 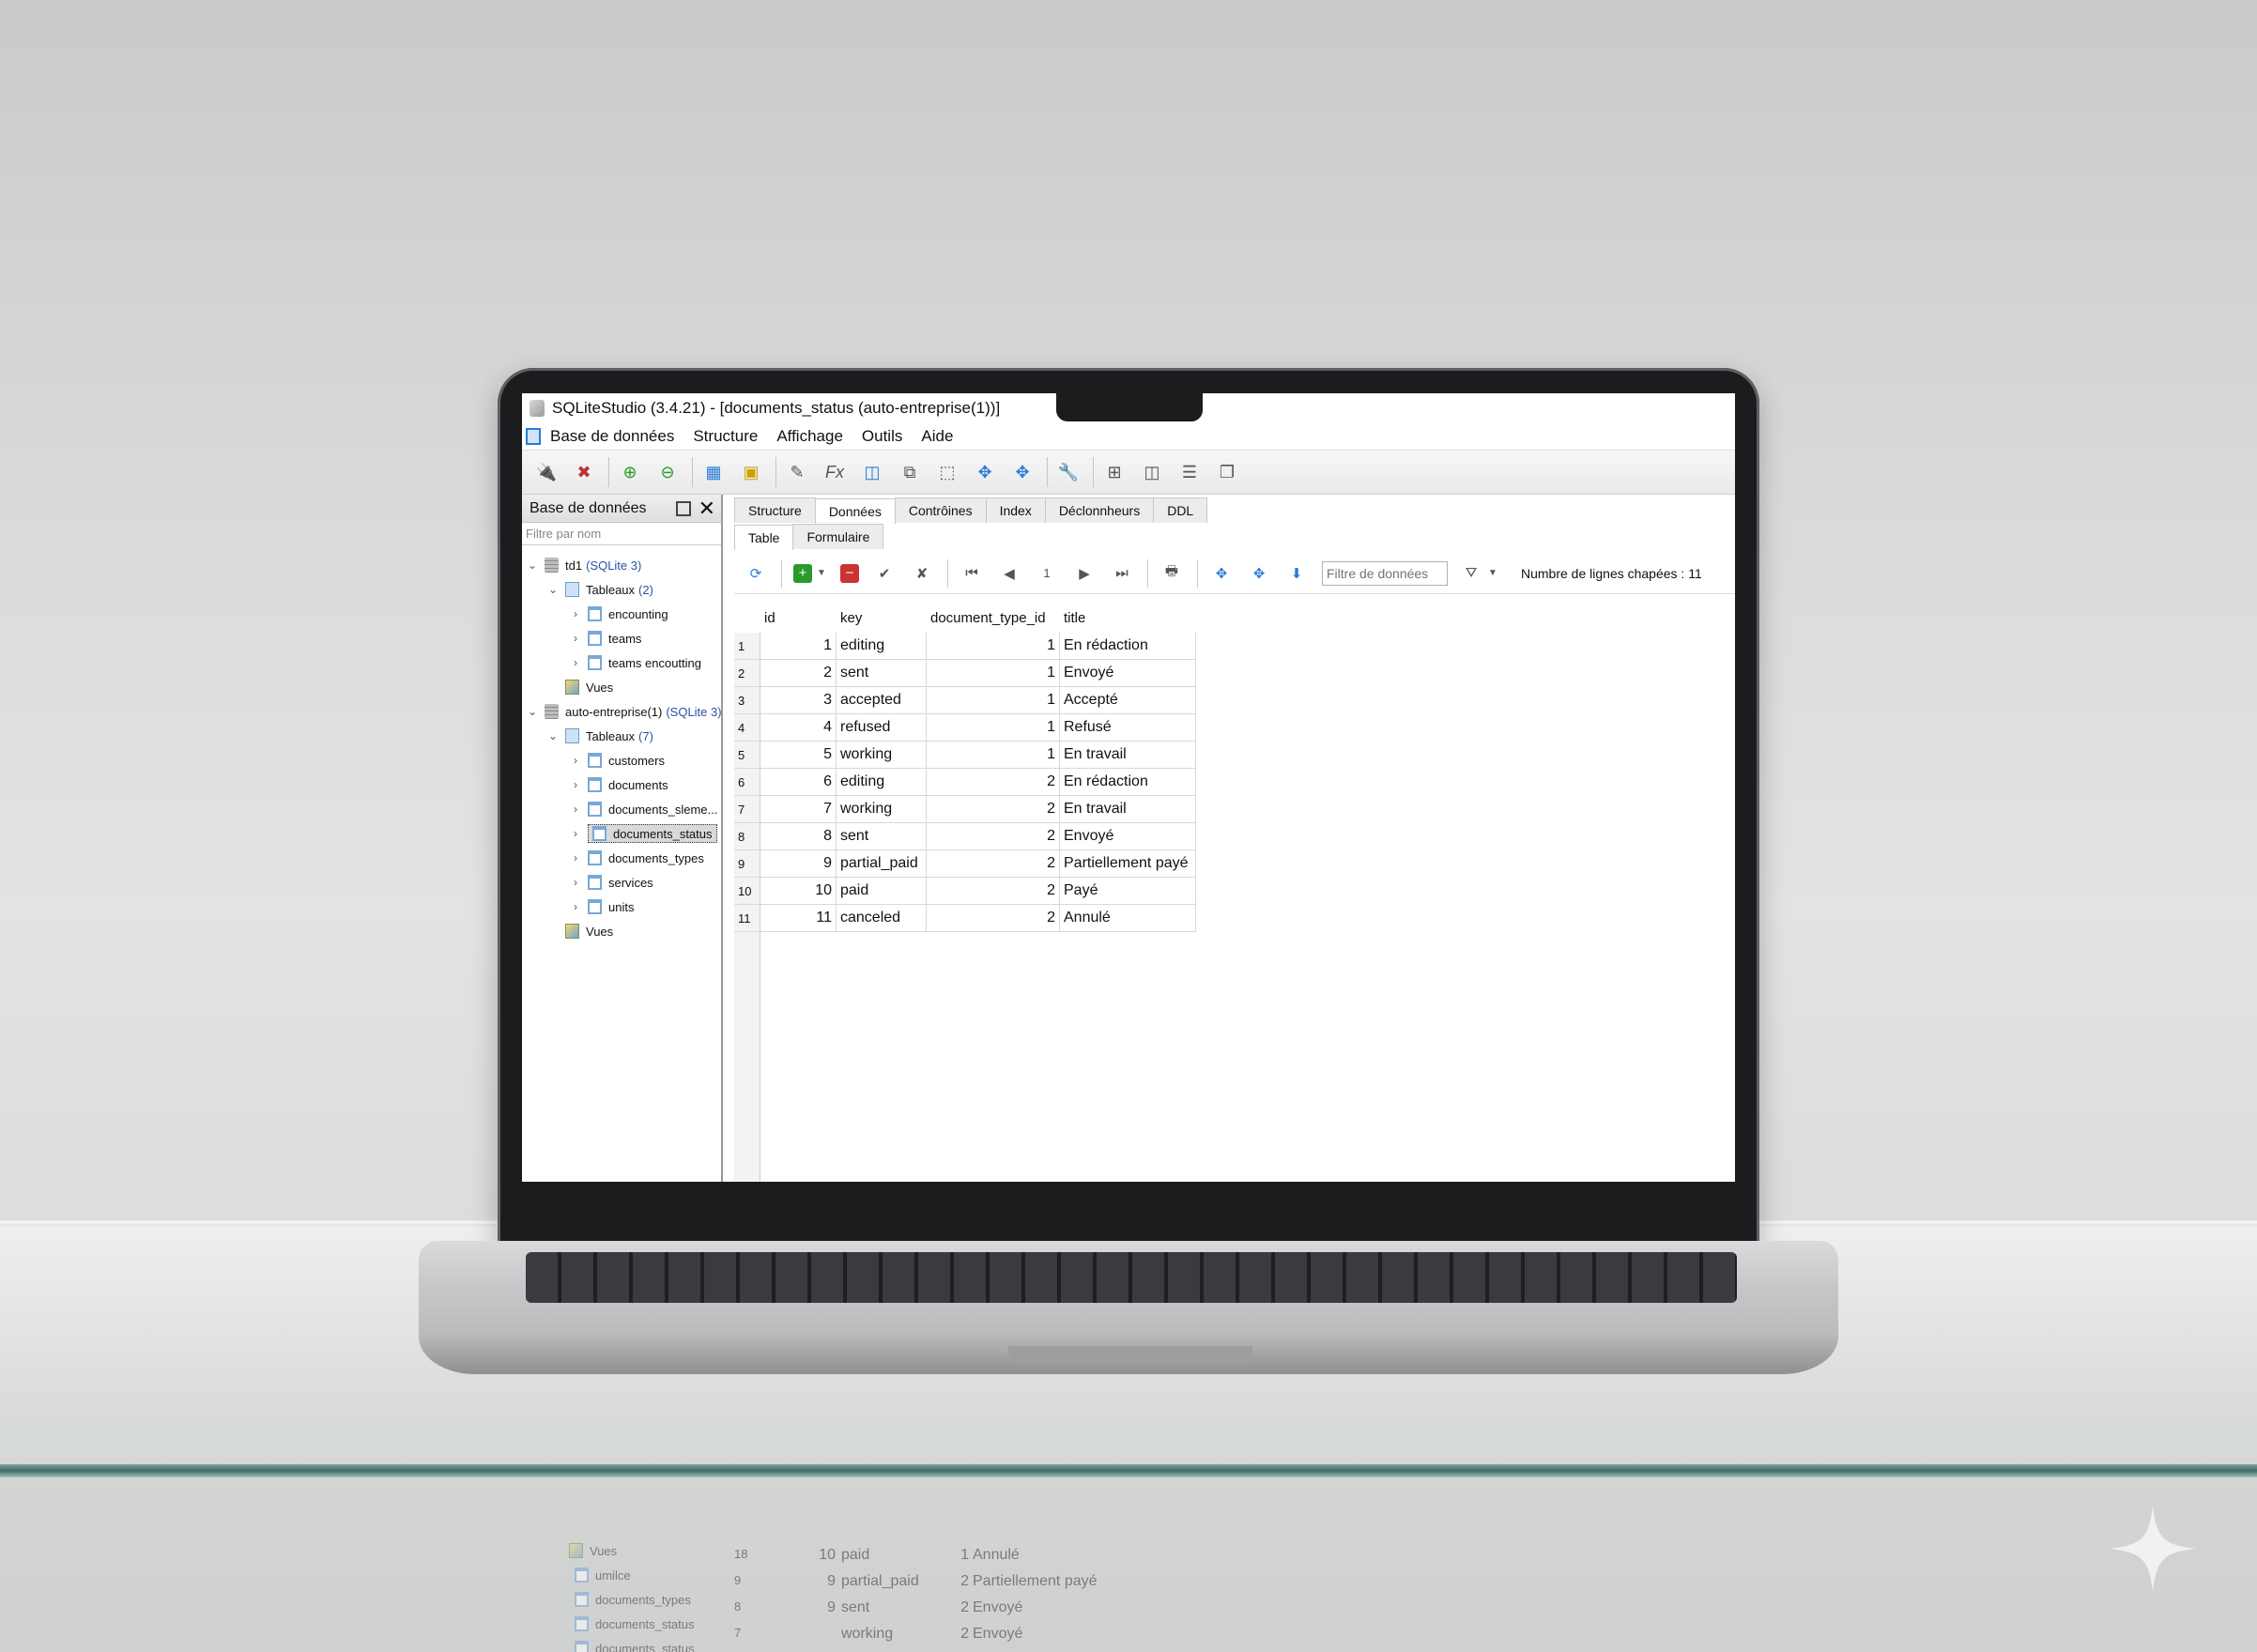 I want to click on tab-structure: Structure, so click(x=775, y=510).